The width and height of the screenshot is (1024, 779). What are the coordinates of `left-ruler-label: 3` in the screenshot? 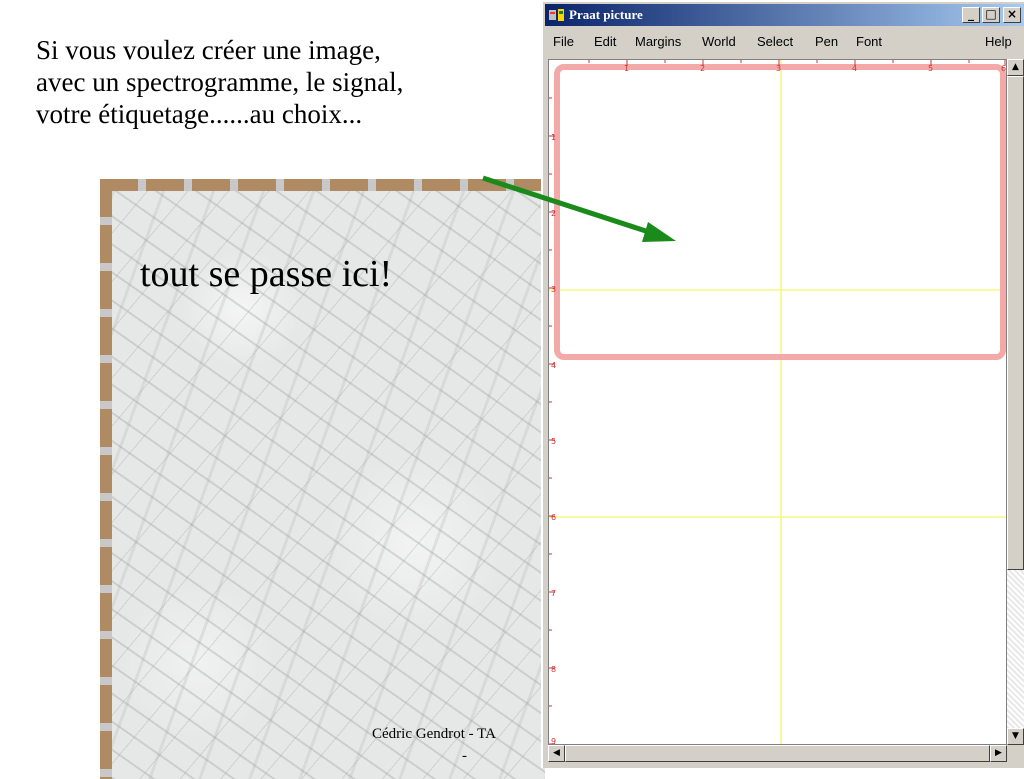 It's located at (553, 289).